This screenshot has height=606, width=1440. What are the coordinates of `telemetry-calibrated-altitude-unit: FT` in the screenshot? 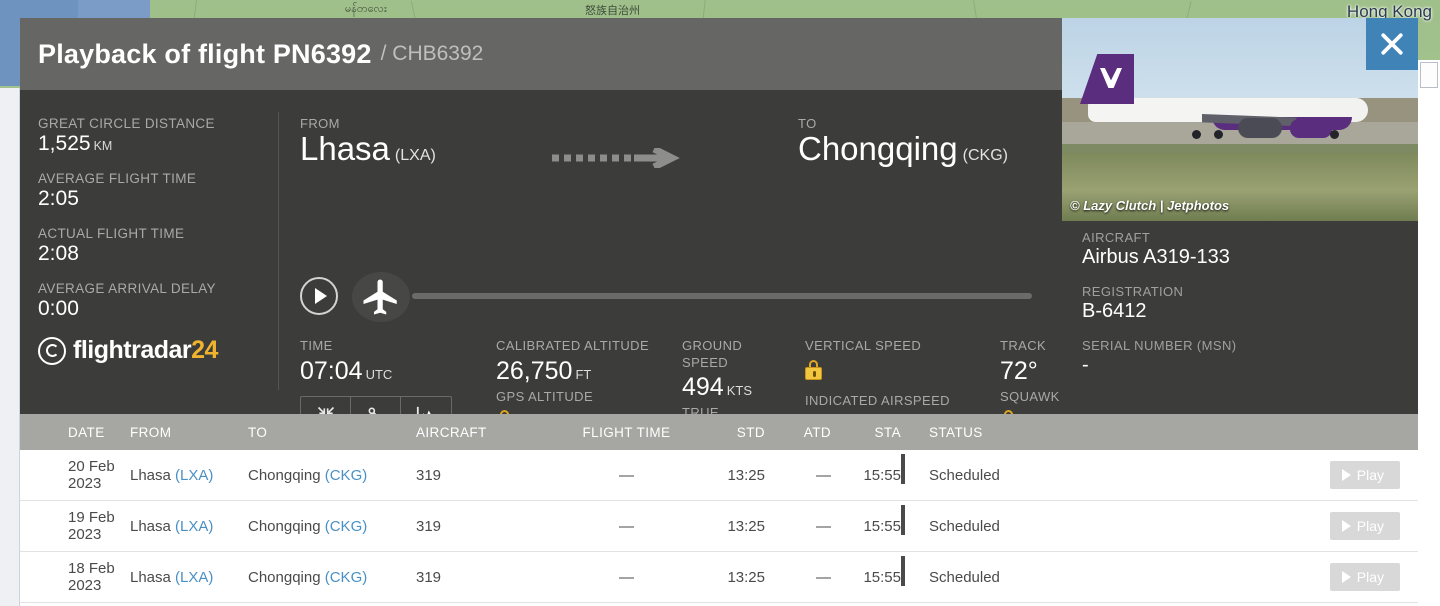 It's located at (583, 374).